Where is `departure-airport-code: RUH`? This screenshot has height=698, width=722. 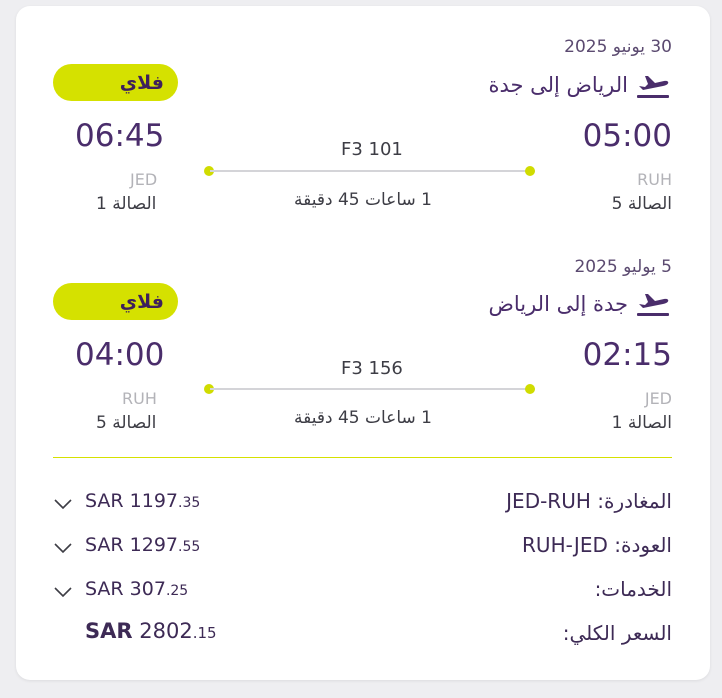
departure-airport-code: RUH is located at coordinates (654, 179).